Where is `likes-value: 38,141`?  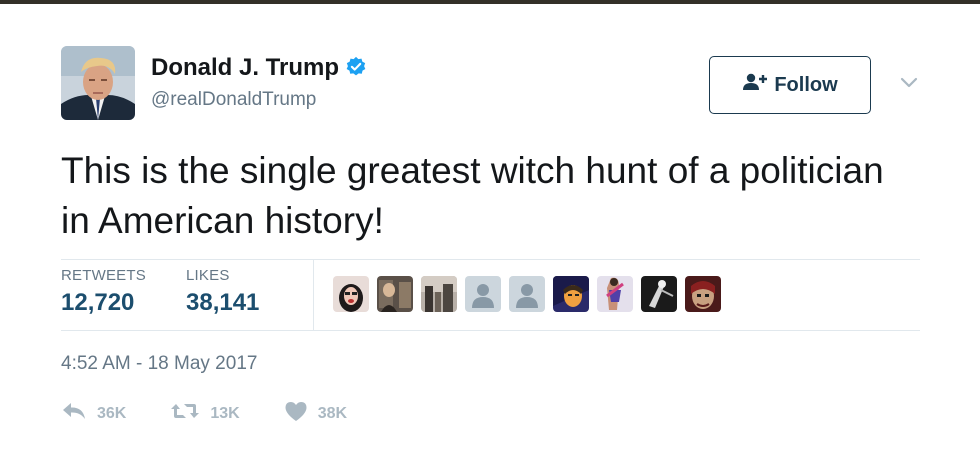 likes-value: 38,141 is located at coordinates (223, 302).